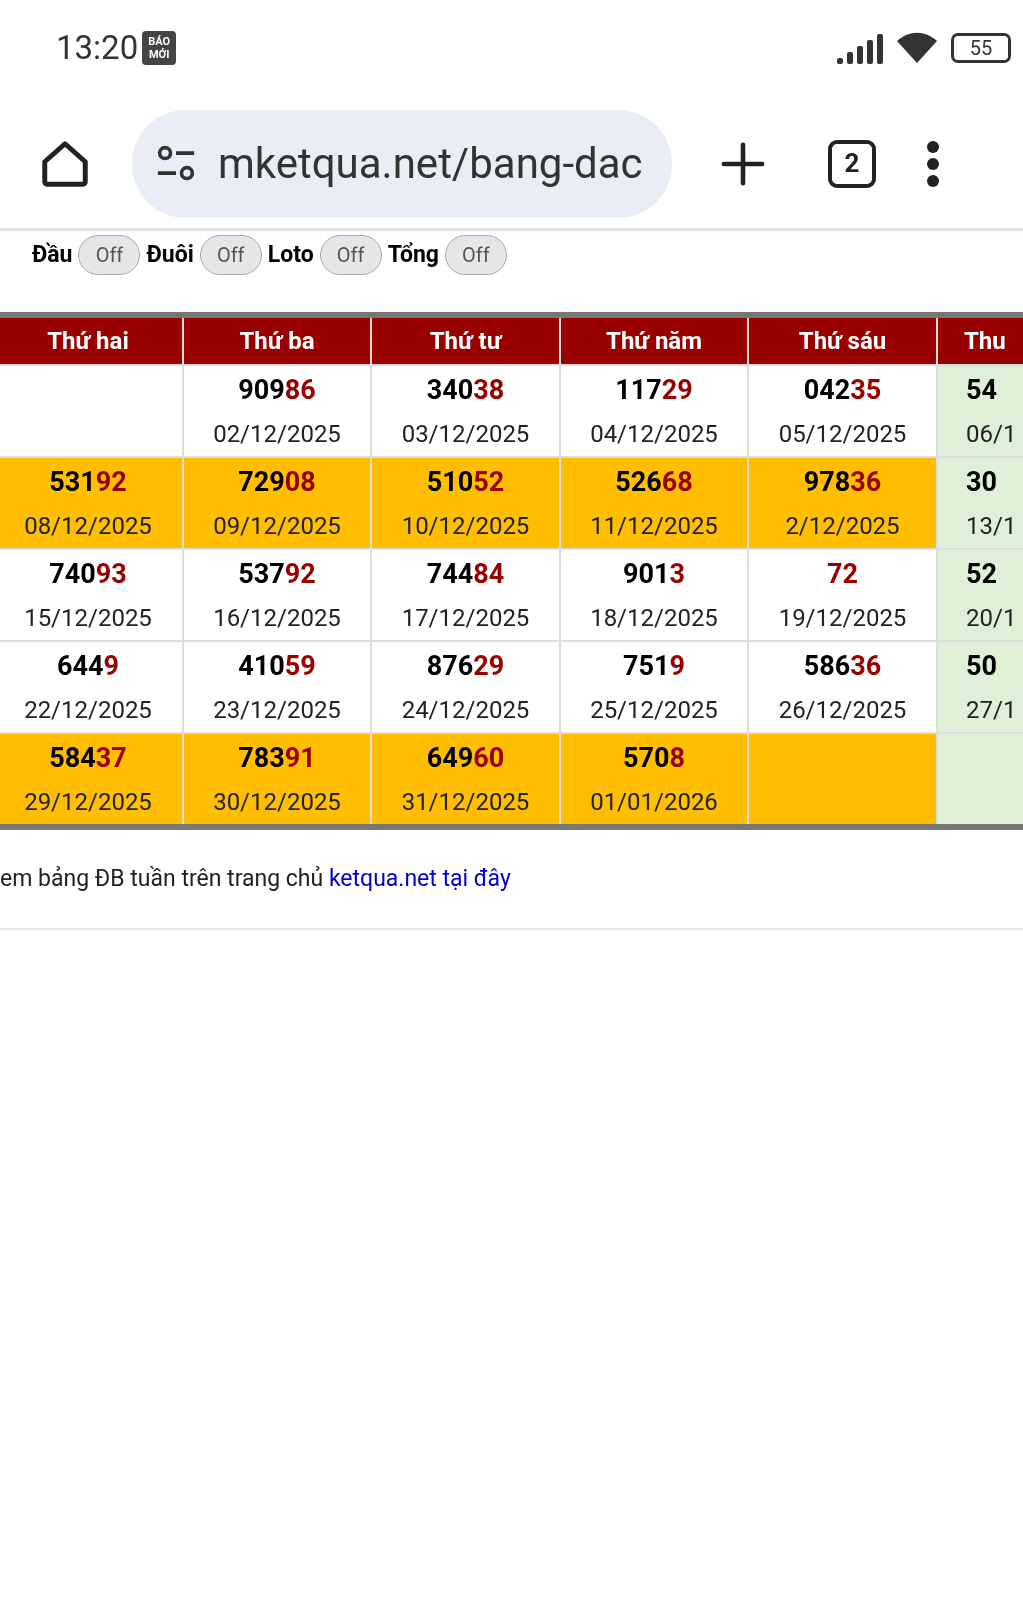 This screenshot has height=1620, width=1023. Describe the element at coordinates (88, 482) in the screenshot. I see `result-number: 531 92` at that location.